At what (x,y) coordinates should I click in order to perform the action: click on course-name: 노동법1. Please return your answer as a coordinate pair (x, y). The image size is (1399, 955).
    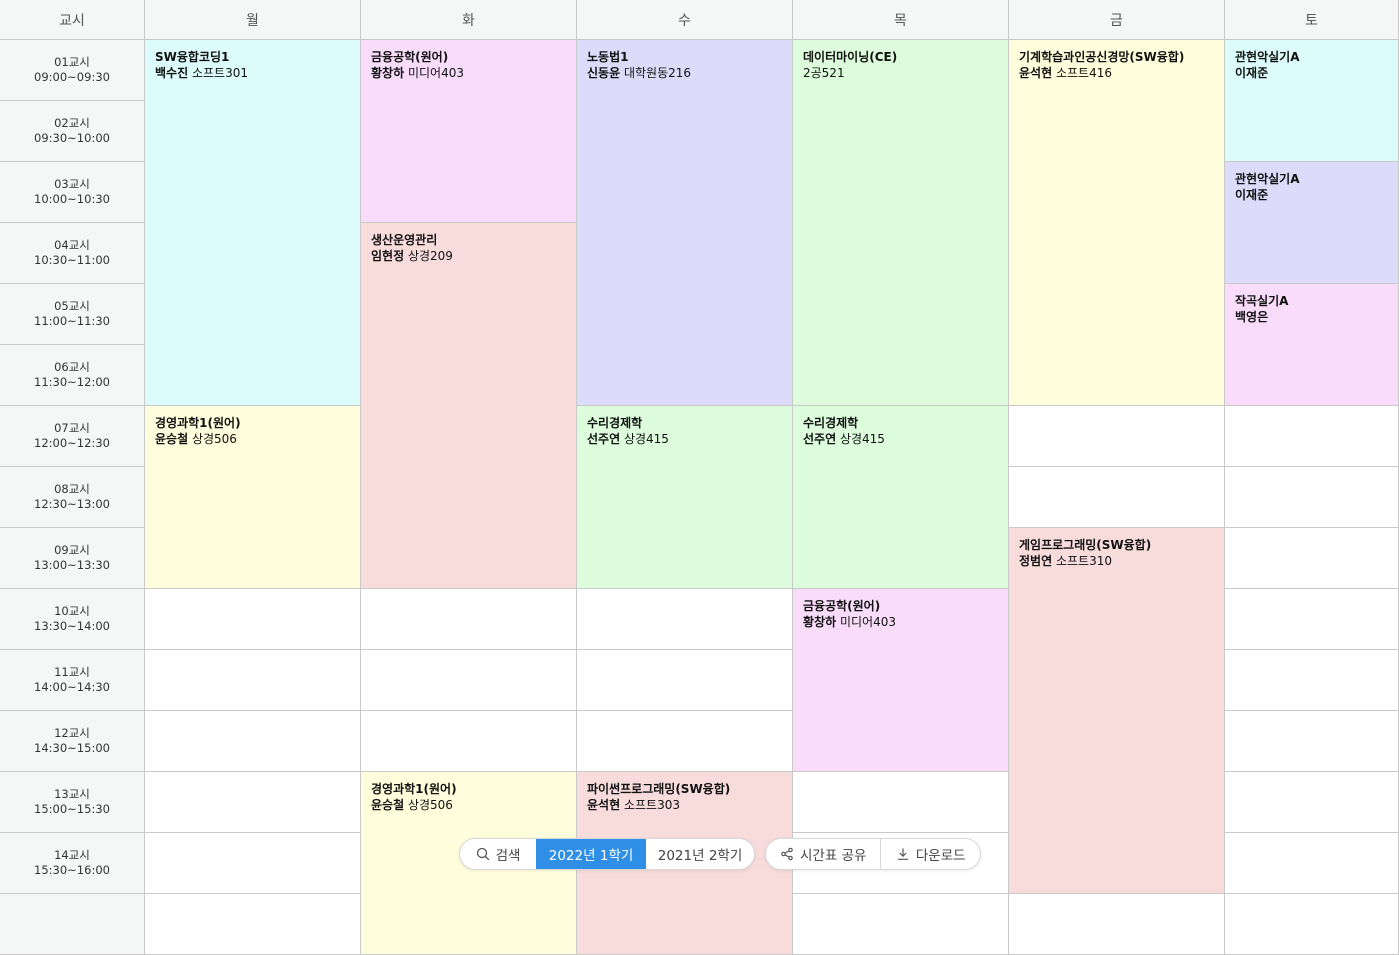
    Looking at the image, I should click on (608, 57).